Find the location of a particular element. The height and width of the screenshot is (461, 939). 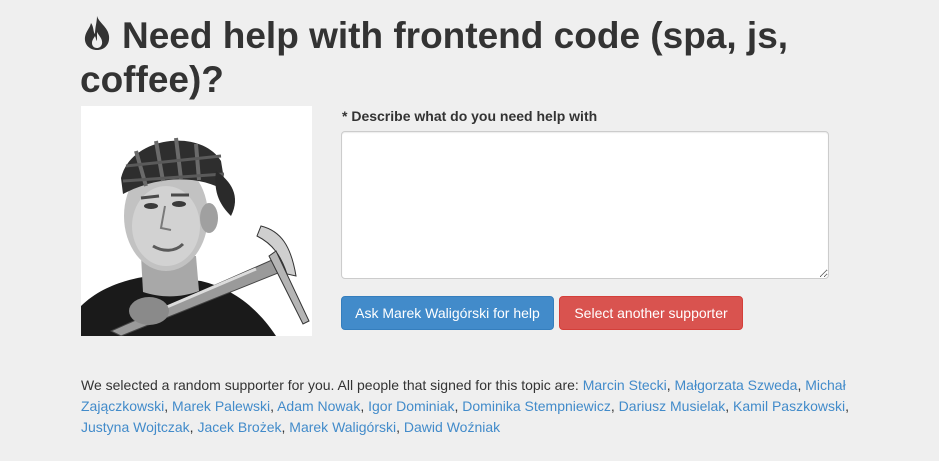

ask-for-help-button: Ask Marek Waligórski for help is located at coordinates (447, 313).